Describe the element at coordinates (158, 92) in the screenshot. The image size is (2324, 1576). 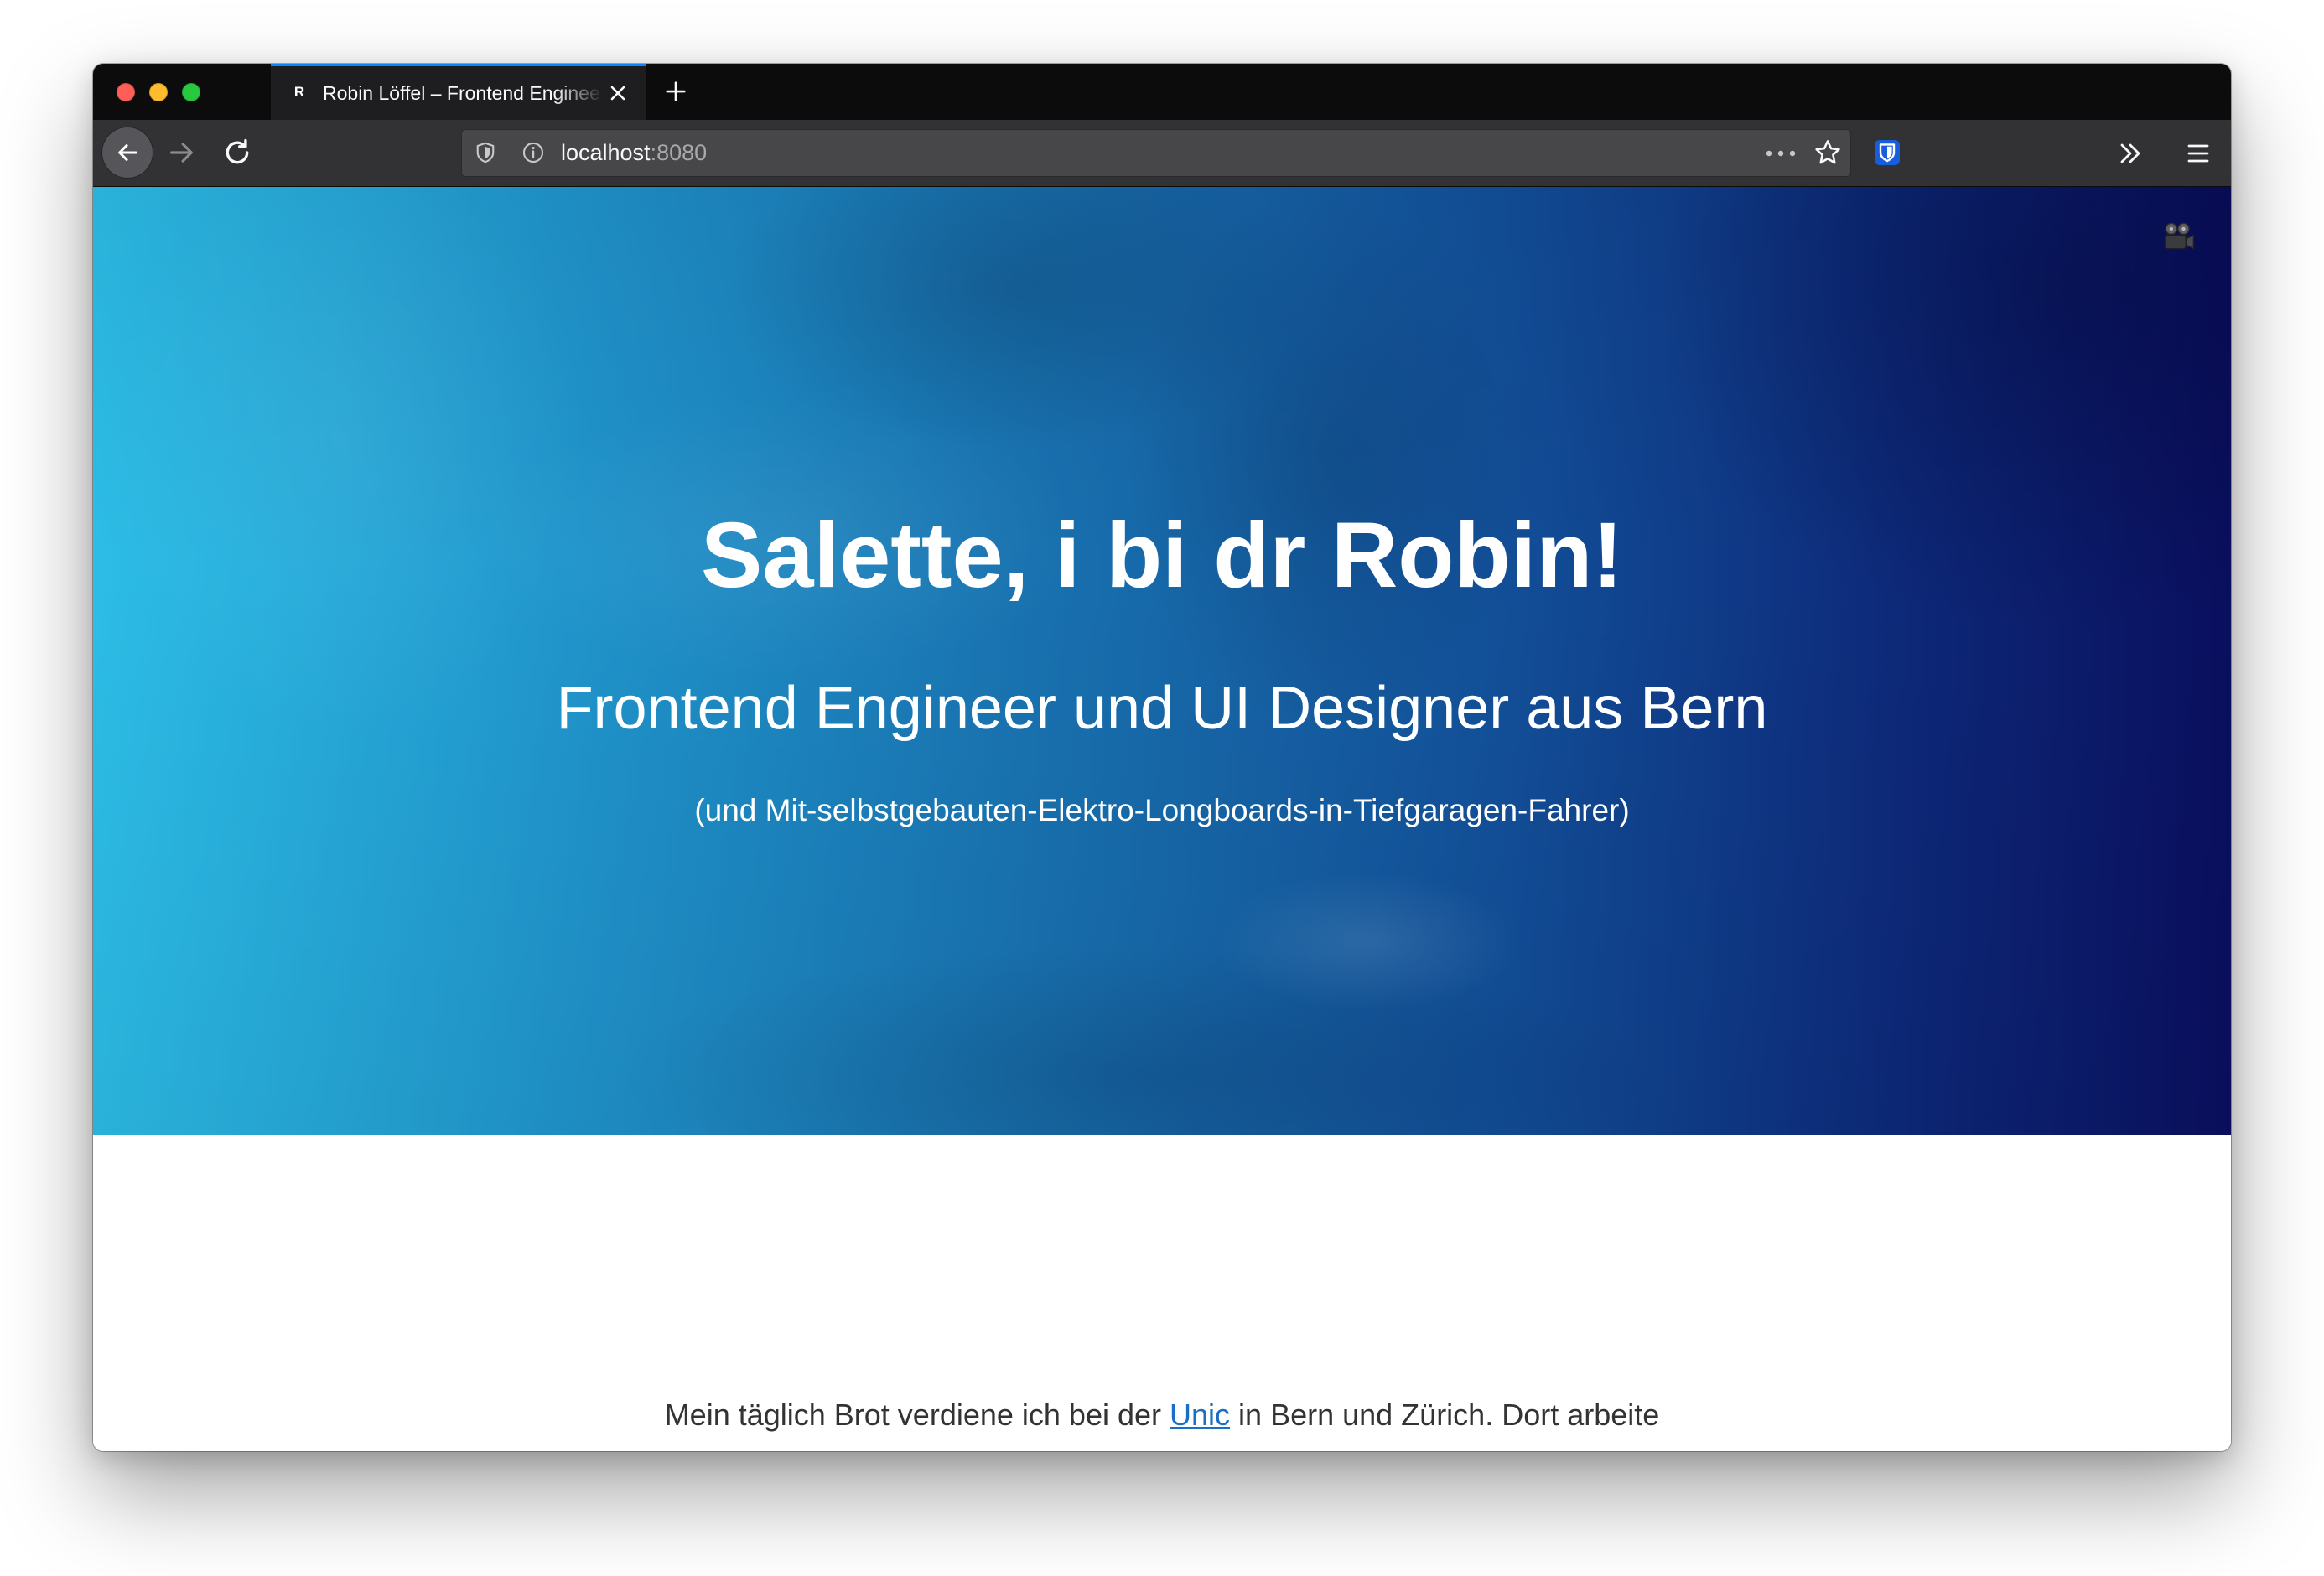
I see `window-minimize-button` at that location.